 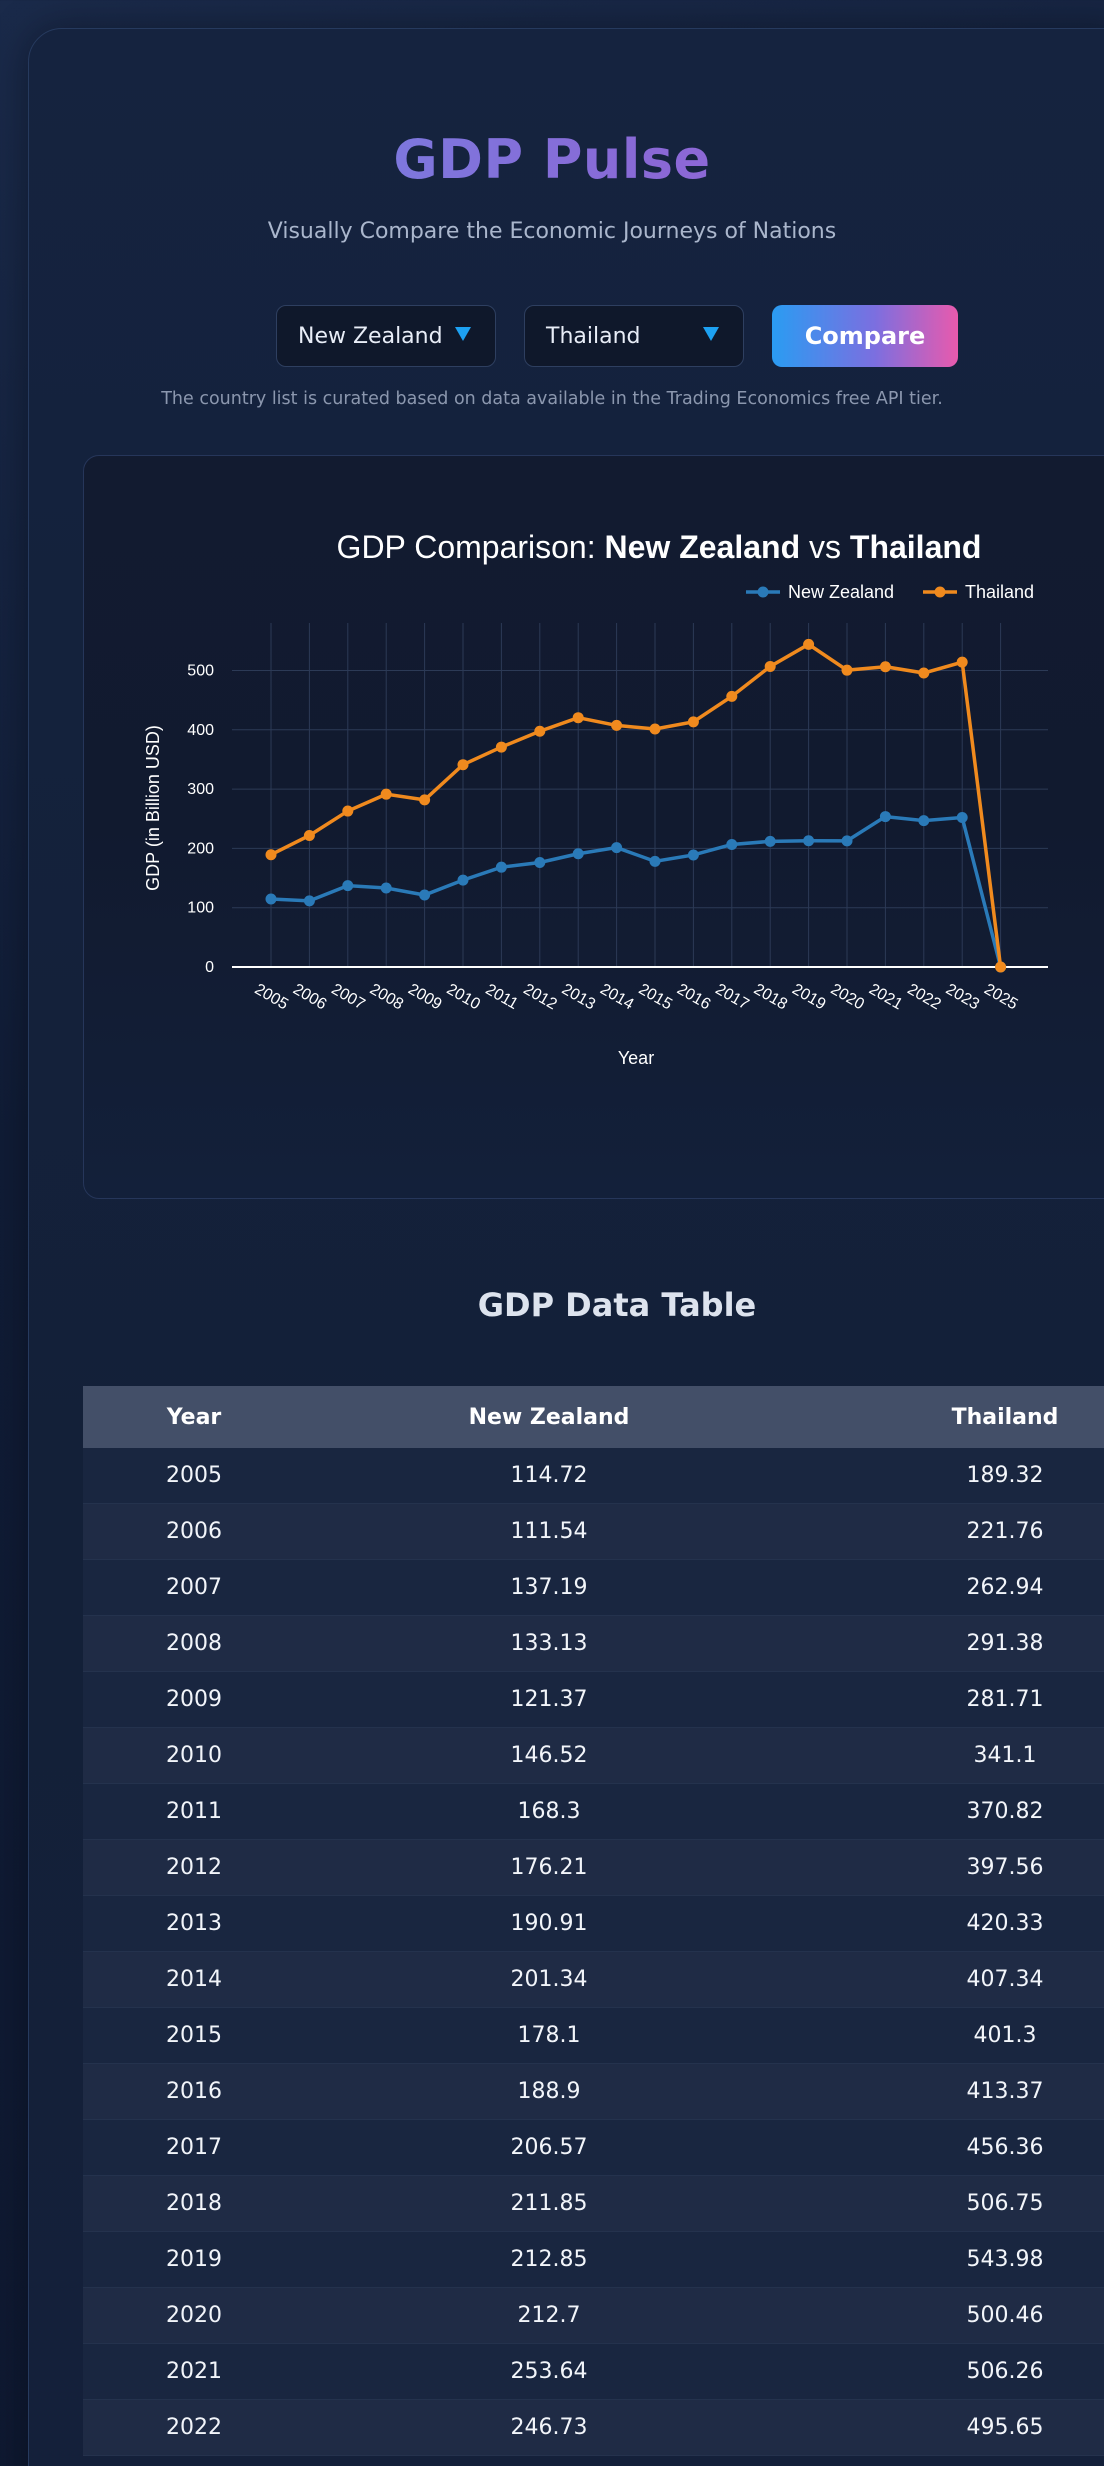 What do you see at coordinates (825, 547) in the screenshot?
I see `chart-title-part: vs` at bounding box center [825, 547].